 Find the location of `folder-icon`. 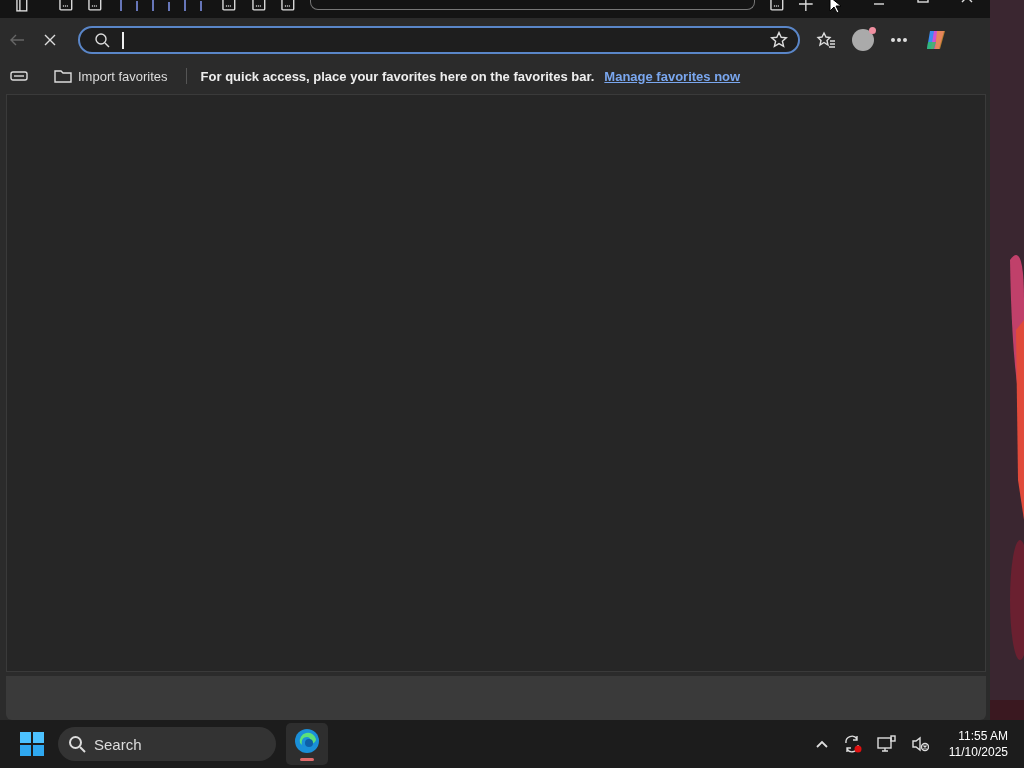

folder-icon is located at coordinates (63, 76).